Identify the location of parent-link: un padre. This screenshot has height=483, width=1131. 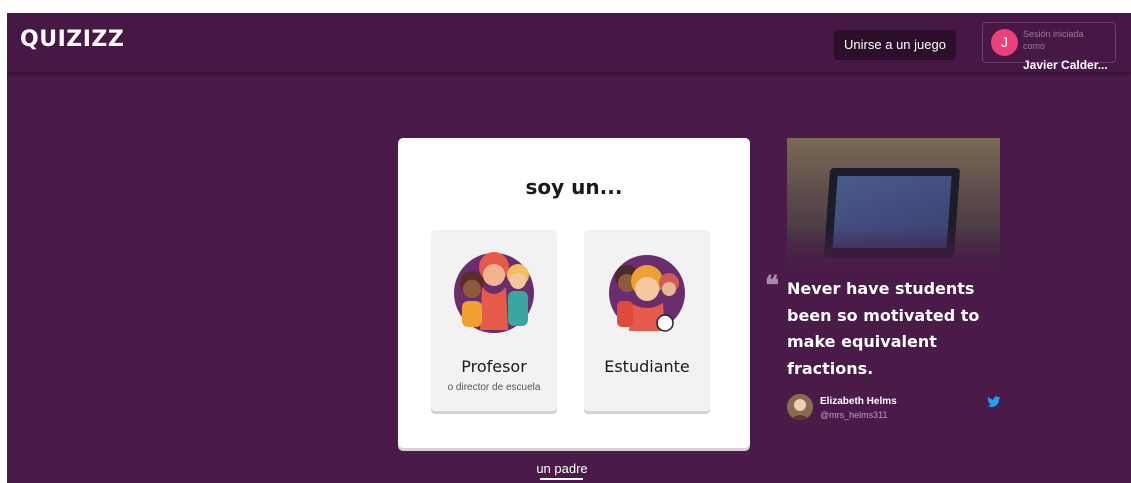
(562, 468).